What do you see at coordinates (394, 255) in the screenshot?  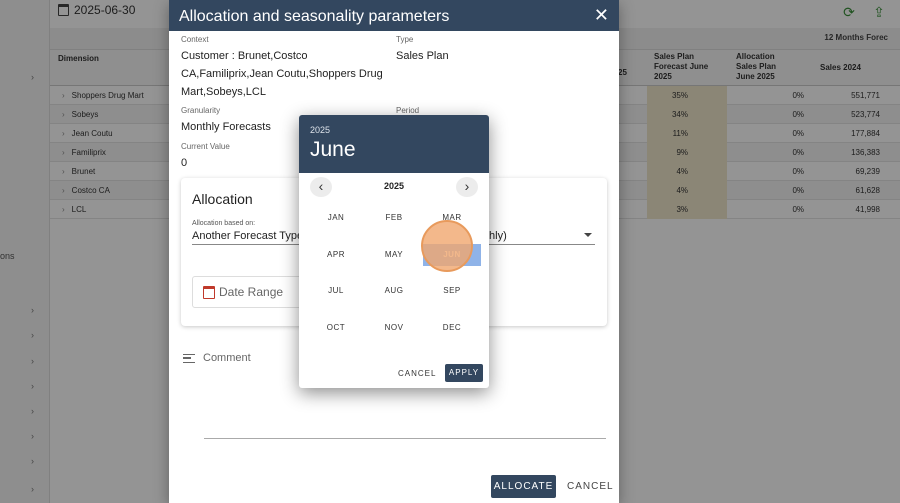 I see `month-may: MAY` at bounding box center [394, 255].